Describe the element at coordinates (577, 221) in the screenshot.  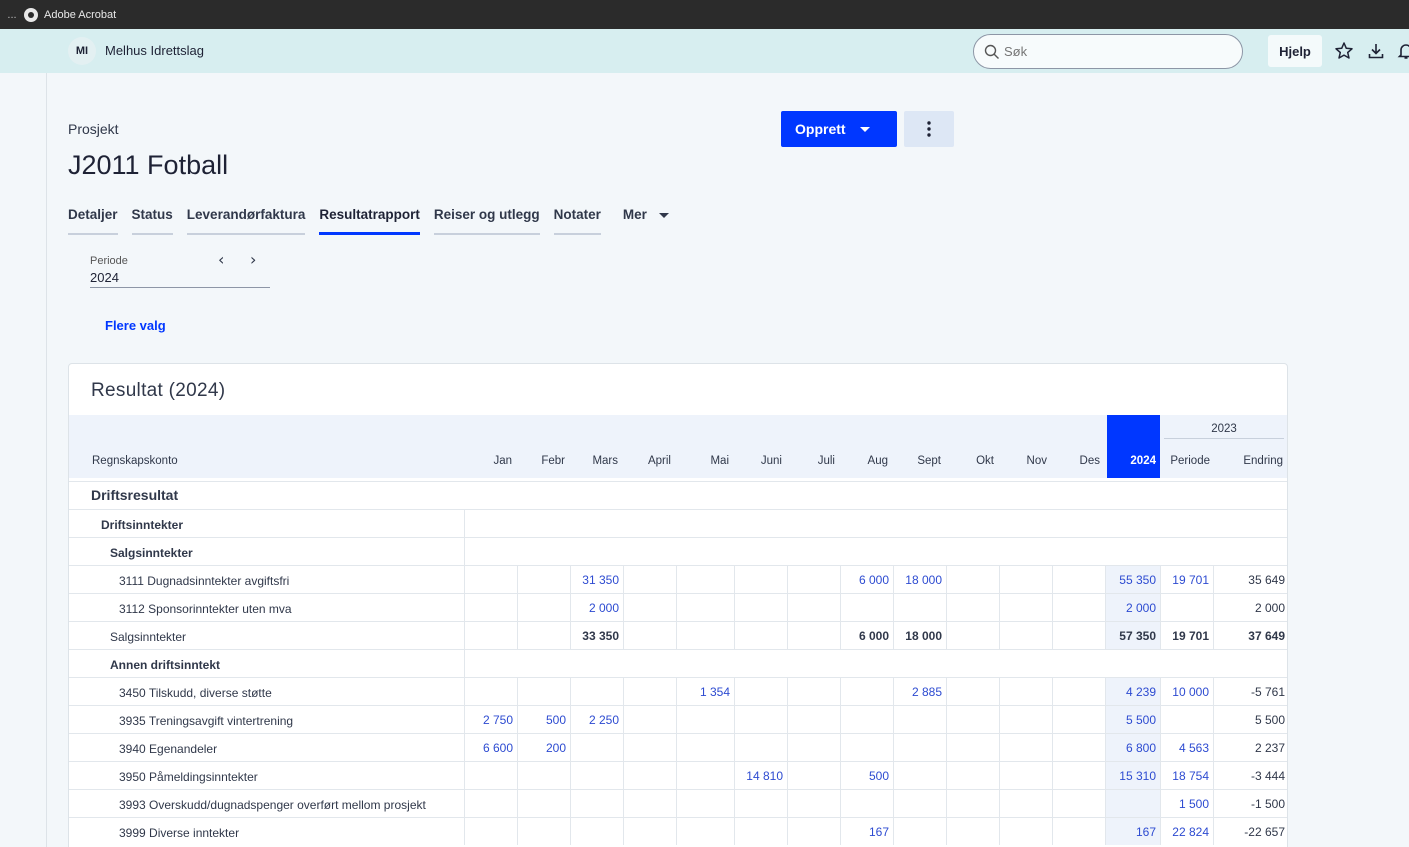
I see `tab-notes: Notater` at that location.